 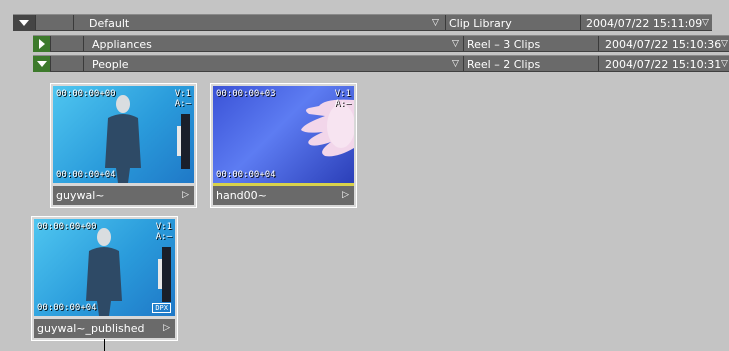 I want to click on library-date: 2004/07/22 15:11:09, so click(x=644, y=23).